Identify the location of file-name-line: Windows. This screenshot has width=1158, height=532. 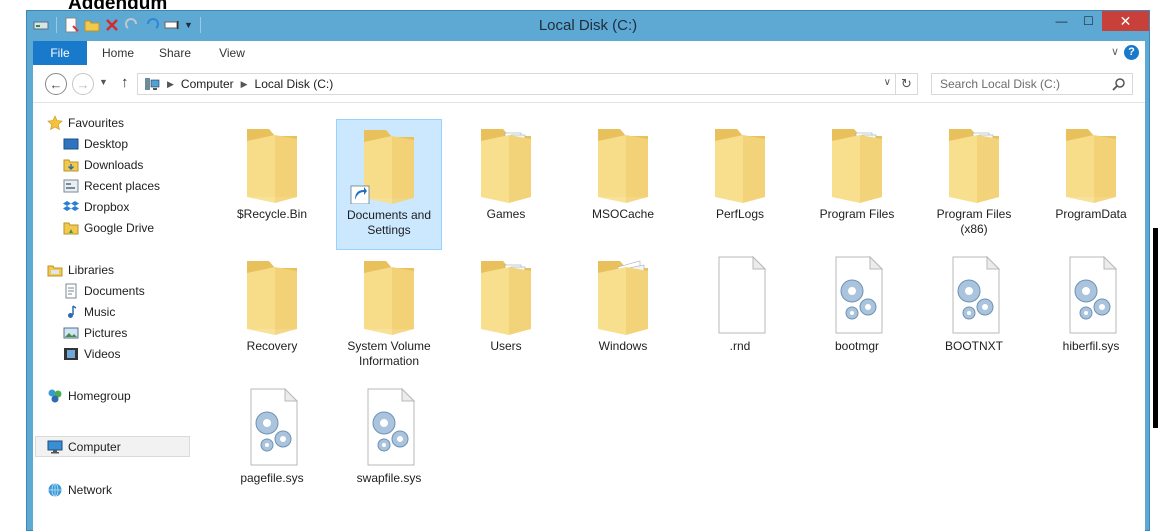
(623, 346).